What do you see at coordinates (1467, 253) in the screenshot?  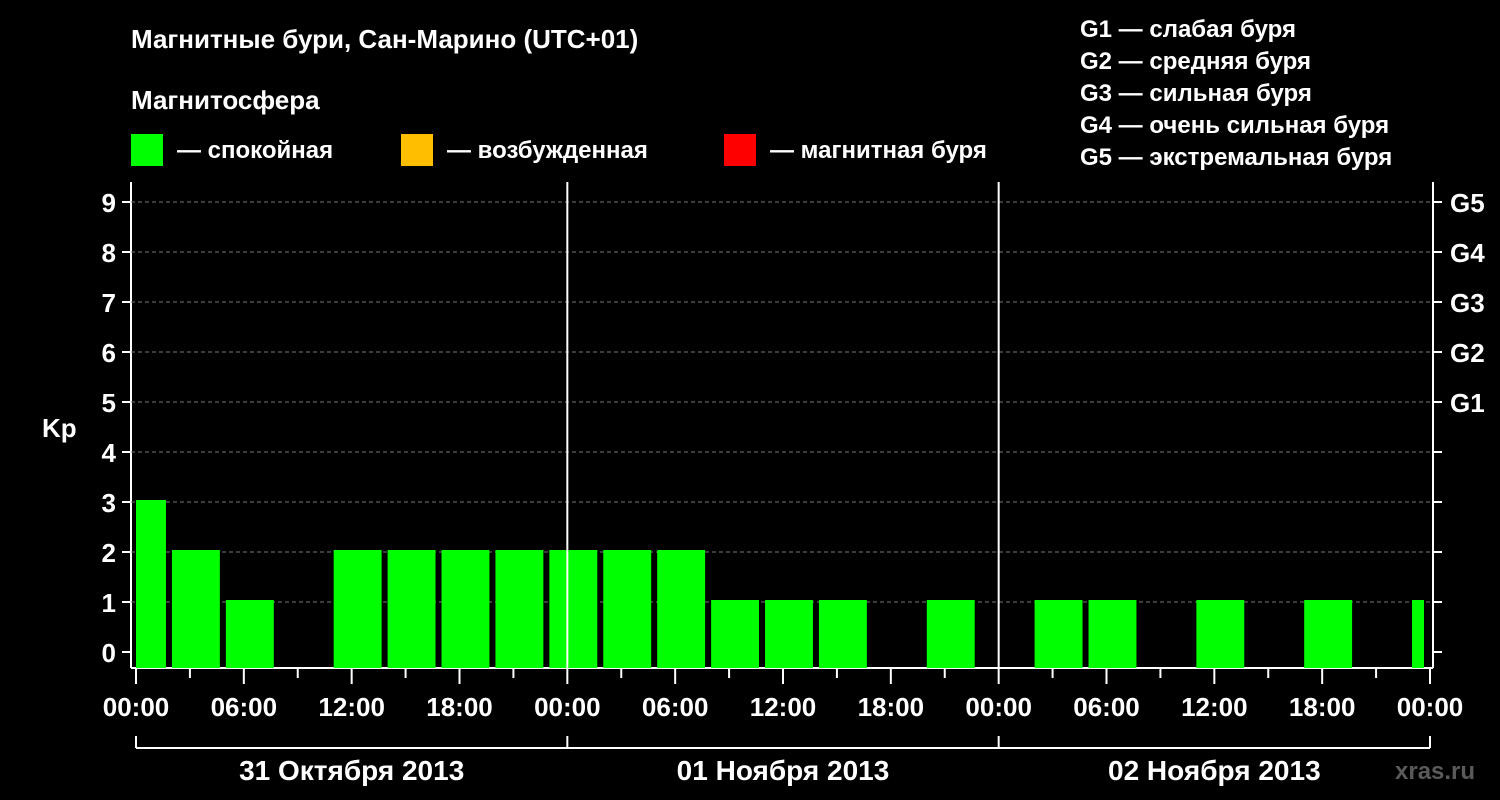 I see `storm-axis-label: G4` at bounding box center [1467, 253].